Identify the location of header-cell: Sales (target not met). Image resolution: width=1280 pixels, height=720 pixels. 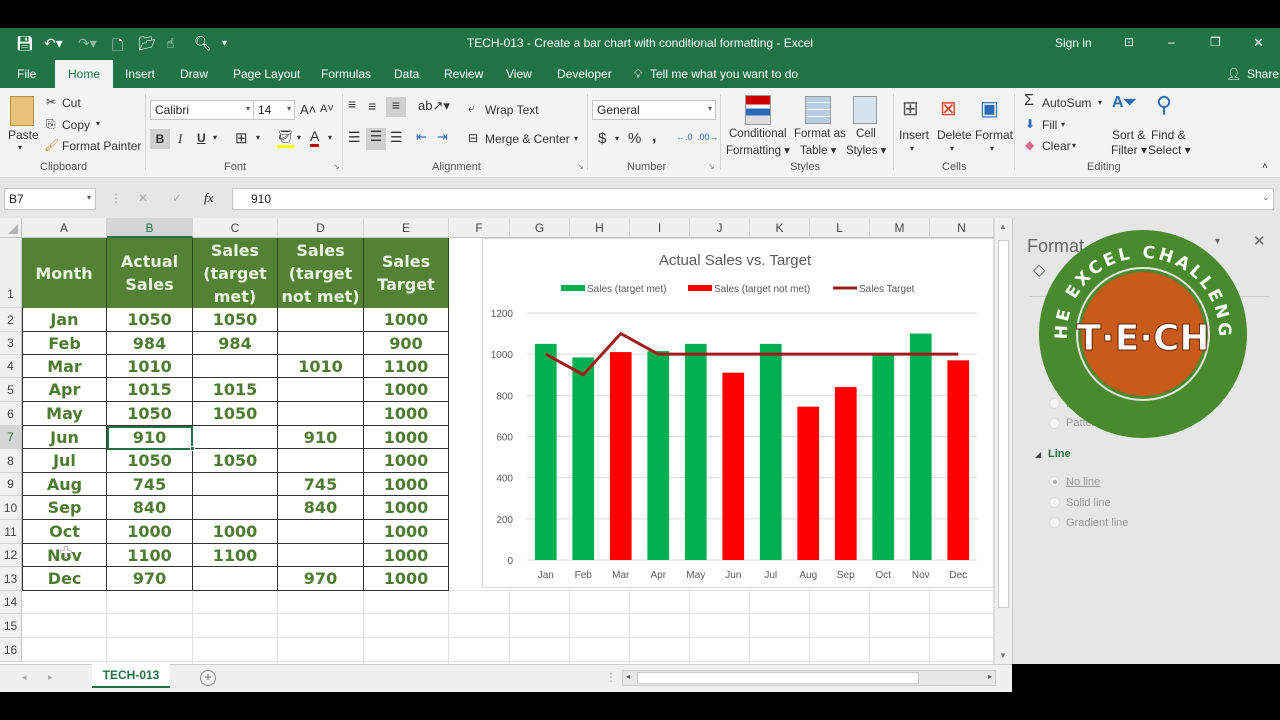
(321, 273).